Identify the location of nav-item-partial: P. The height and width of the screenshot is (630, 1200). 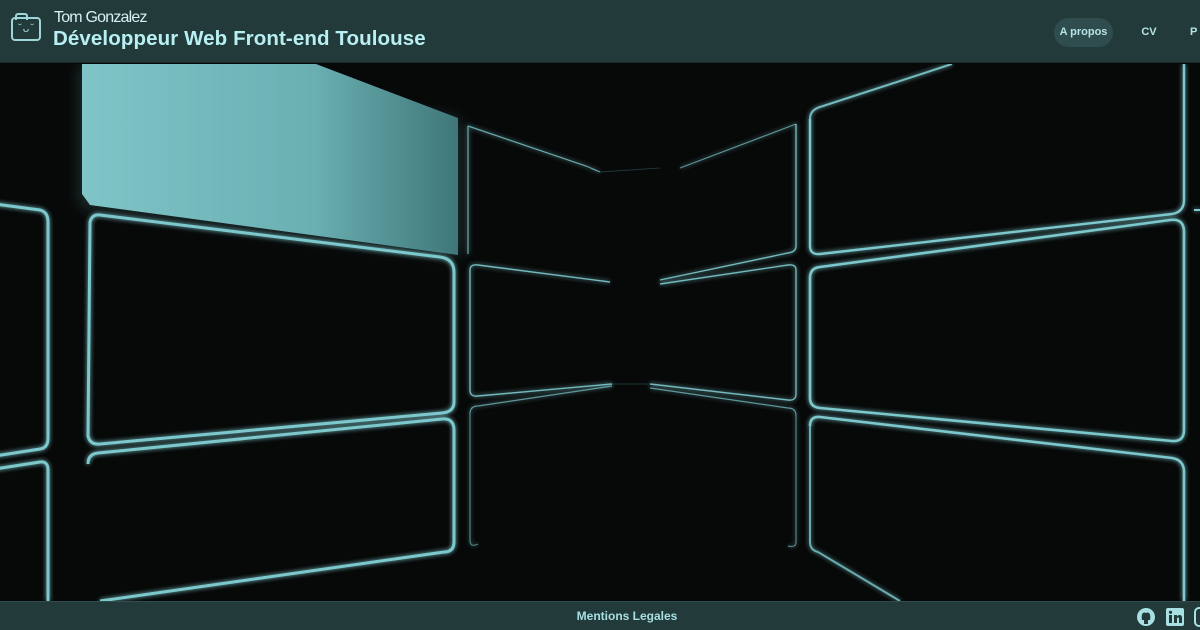
(1195, 32).